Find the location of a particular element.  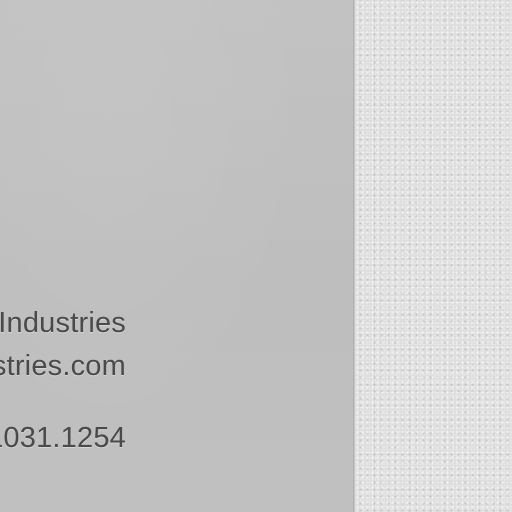

website-link: gonindustries.com is located at coordinates (63, 366).